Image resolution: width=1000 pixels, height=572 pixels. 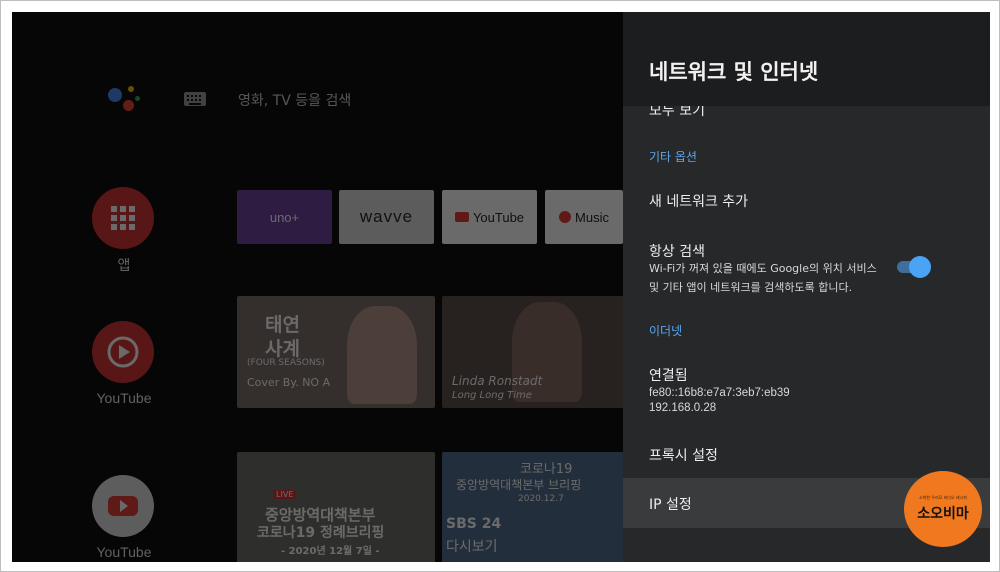 What do you see at coordinates (565, 217) in the screenshot?
I see `music-logo-icon` at bounding box center [565, 217].